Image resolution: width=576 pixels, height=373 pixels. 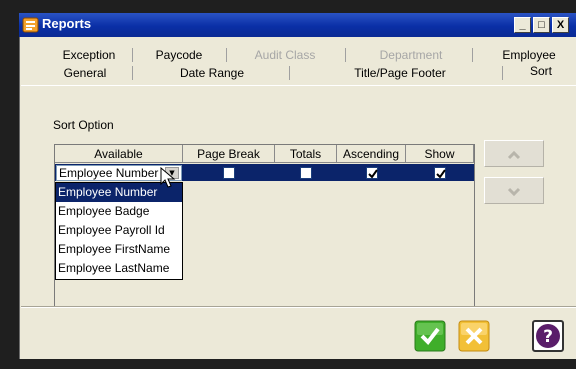 I want to click on cross-icon, so click(x=474, y=336).